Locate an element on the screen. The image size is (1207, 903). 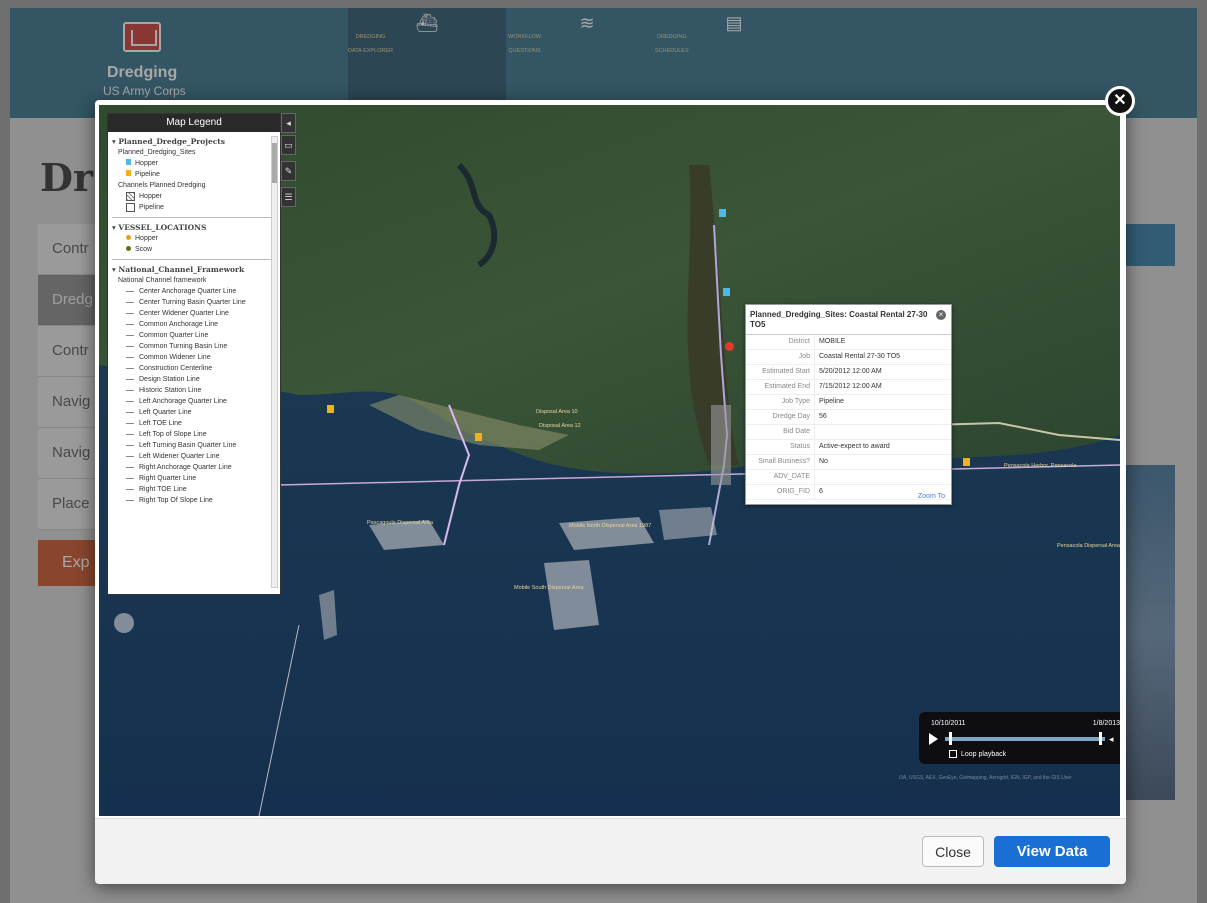
field-key: Bid Date is located at coordinates (780, 432).